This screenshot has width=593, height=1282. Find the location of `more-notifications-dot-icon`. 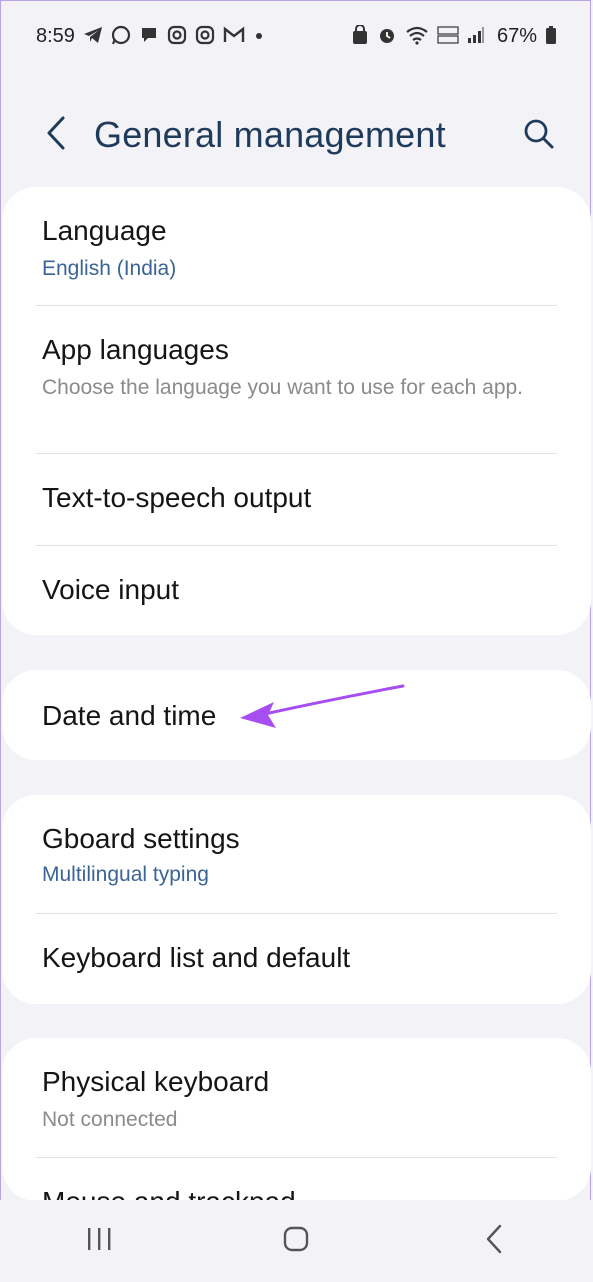

more-notifications-dot-icon is located at coordinates (259, 36).